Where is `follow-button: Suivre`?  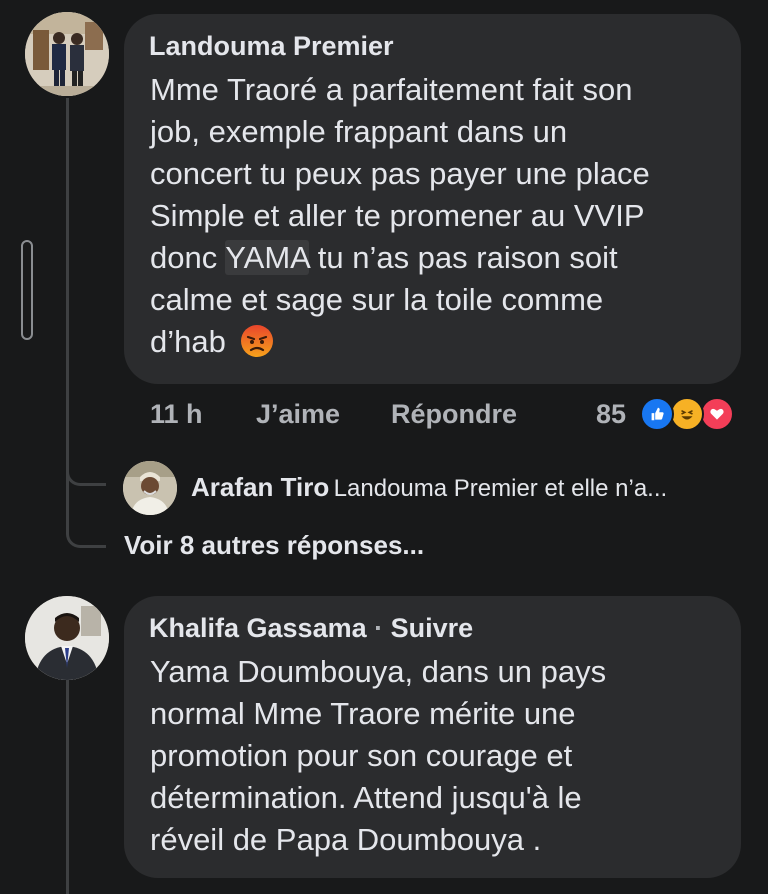 follow-button: Suivre is located at coordinates (432, 628).